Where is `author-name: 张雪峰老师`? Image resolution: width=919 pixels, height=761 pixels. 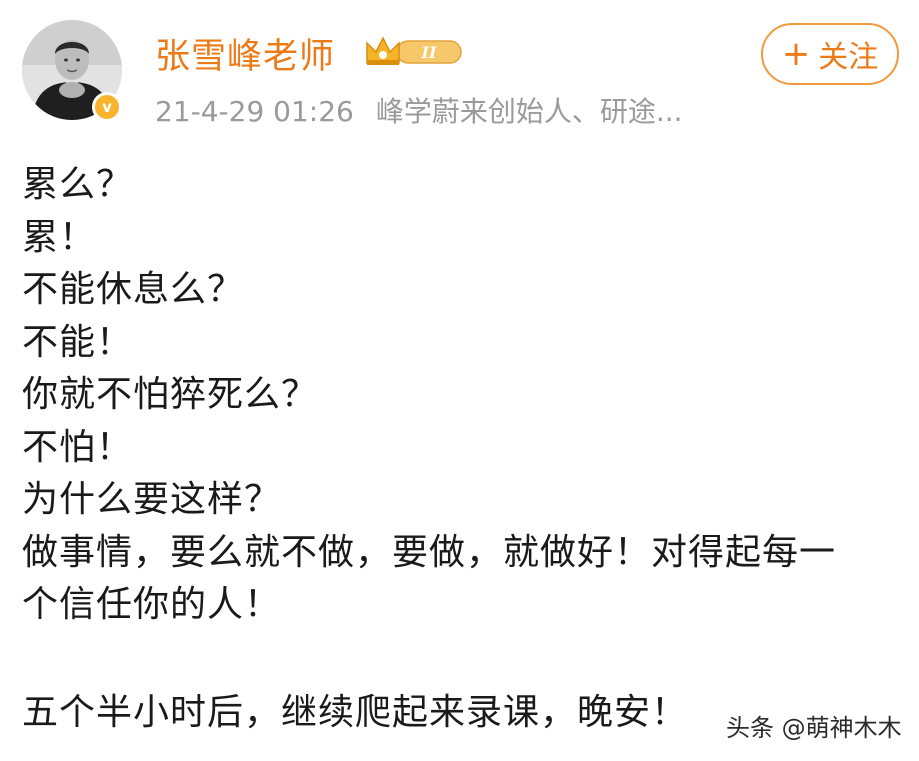
author-name: 张雪峰老师 is located at coordinates (245, 53).